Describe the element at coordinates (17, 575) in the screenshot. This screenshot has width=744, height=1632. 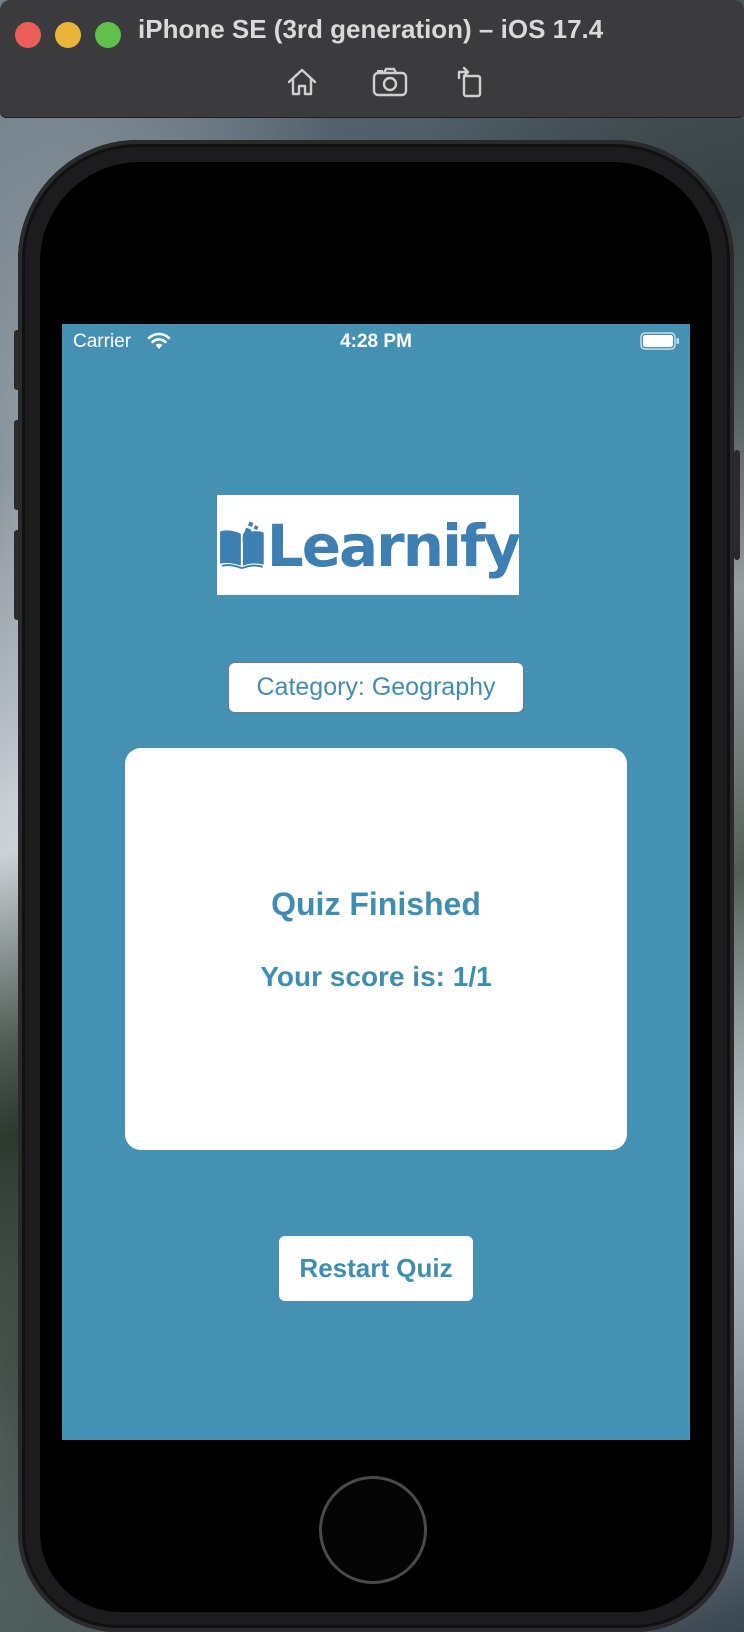
I see `volume-down-button` at that location.